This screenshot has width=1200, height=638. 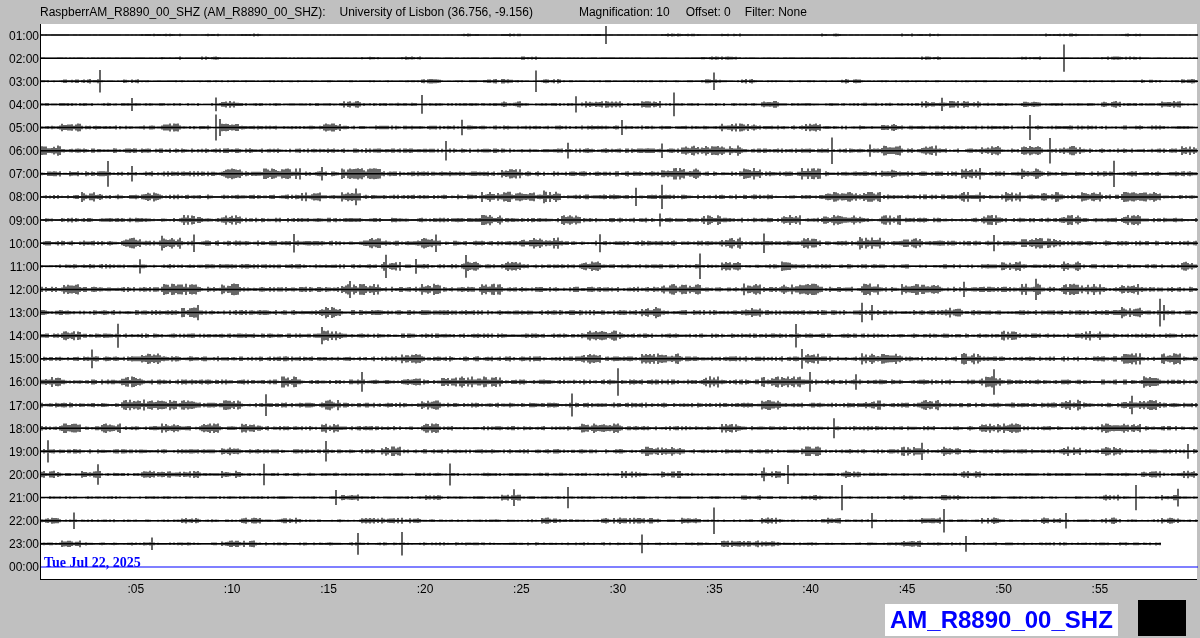 What do you see at coordinates (23, 474) in the screenshot?
I see `hour-label: 20:00` at bounding box center [23, 474].